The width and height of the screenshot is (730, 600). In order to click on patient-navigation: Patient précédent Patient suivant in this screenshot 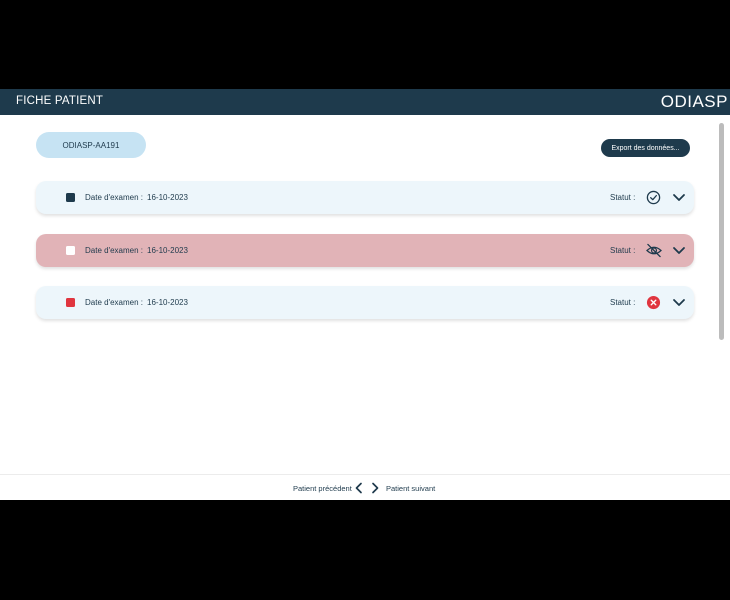, I will do `click(365, 487)`.